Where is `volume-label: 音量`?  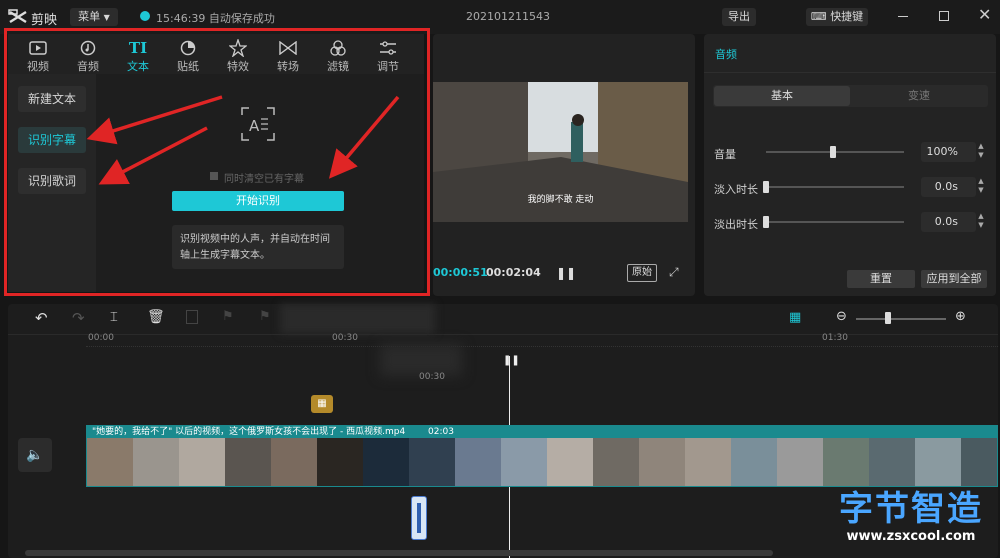 volume-label: 音量 is located at coordinates (725, 154).